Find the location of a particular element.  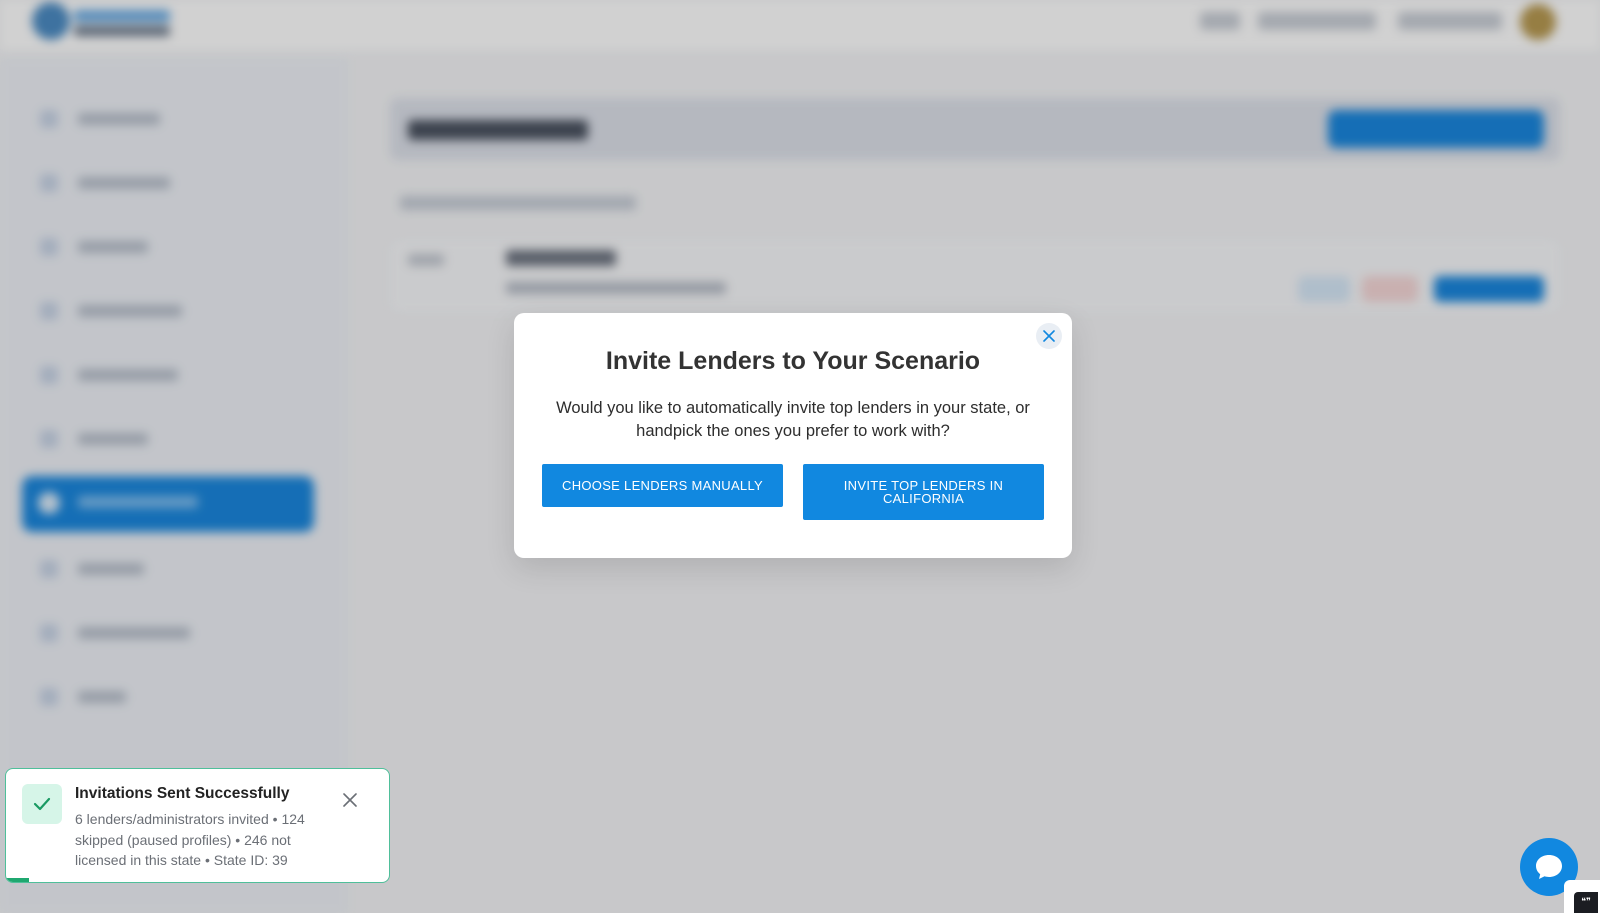

invite-top-lenders-button: INVITE TOP LENDERS IN CALIFORNIA is located at coordinates (923, 492).